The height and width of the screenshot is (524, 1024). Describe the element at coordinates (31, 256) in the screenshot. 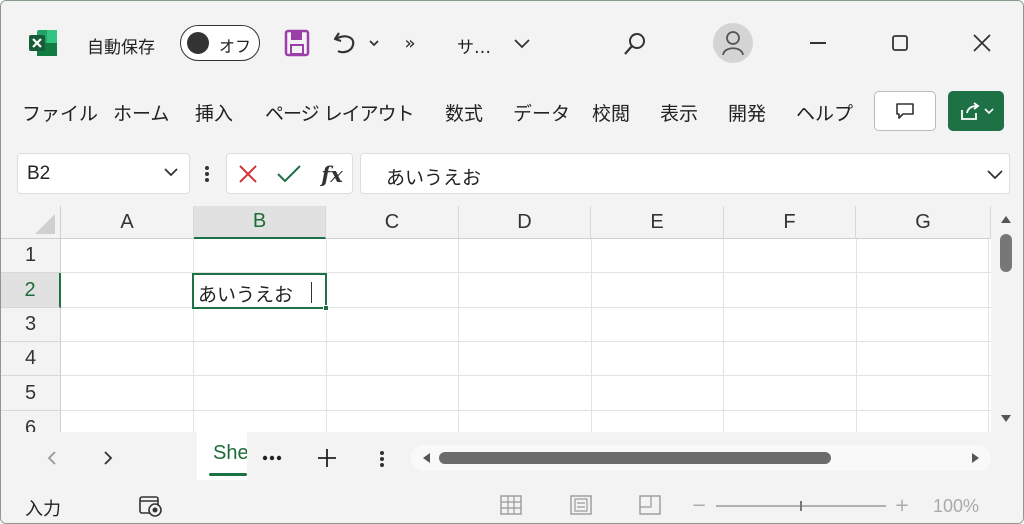

I see `row-header-1: 1` at that location.